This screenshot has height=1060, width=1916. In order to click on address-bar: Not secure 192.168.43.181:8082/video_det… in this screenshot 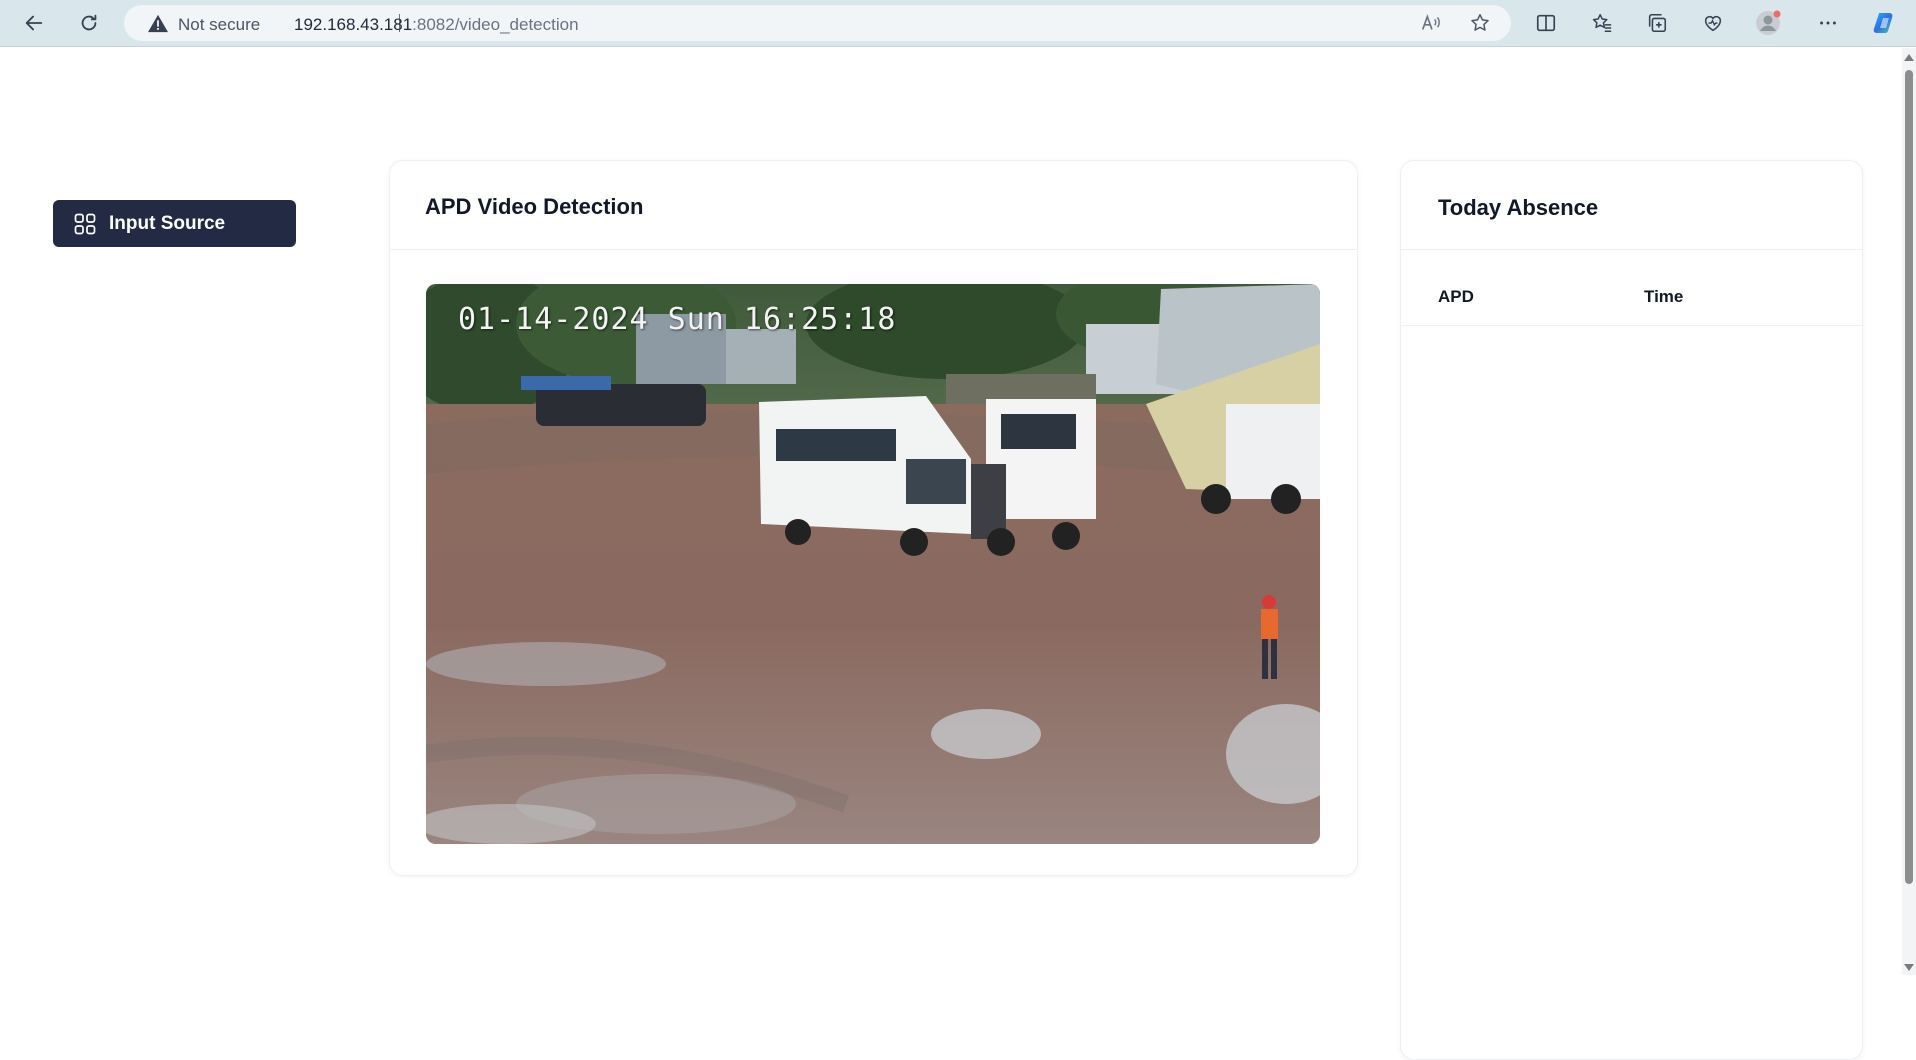, I will do `click(817, 23)`.